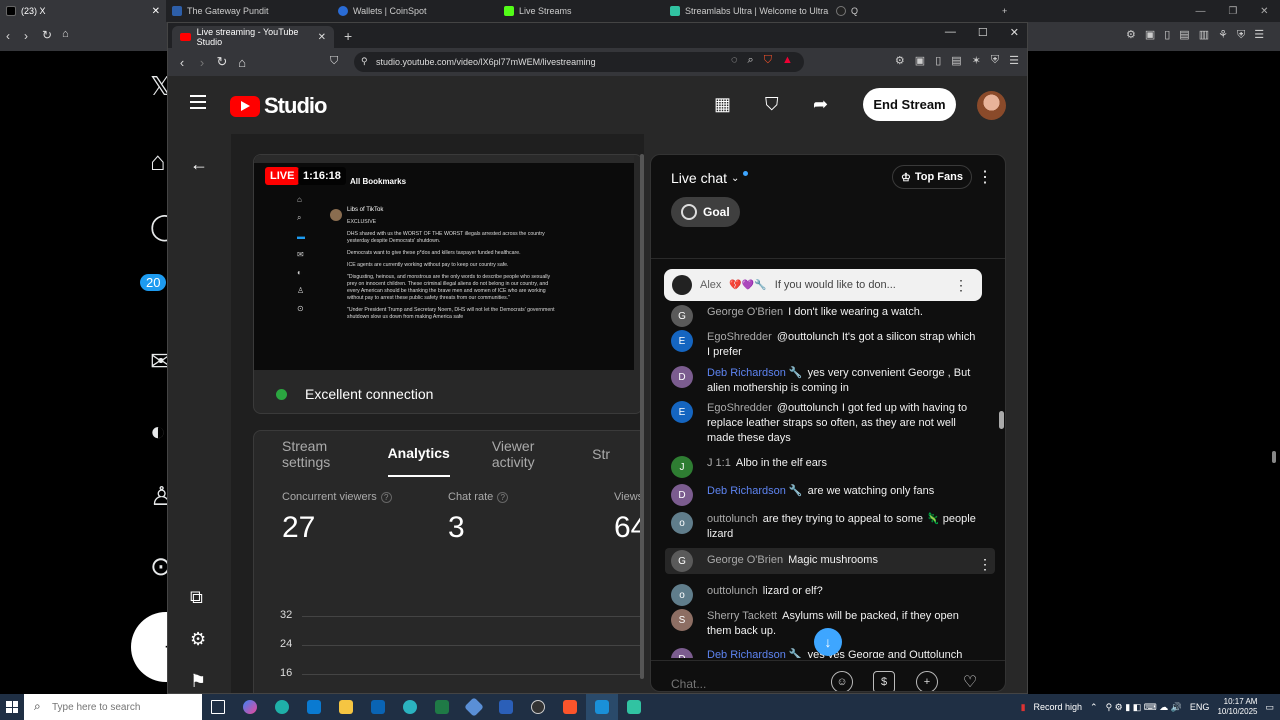 The image size is (1280, 720). What do you see at coordinates (1002, 458) in the screenshot?
I see `chat-scrollbar` at bounding box center [1002, 458].